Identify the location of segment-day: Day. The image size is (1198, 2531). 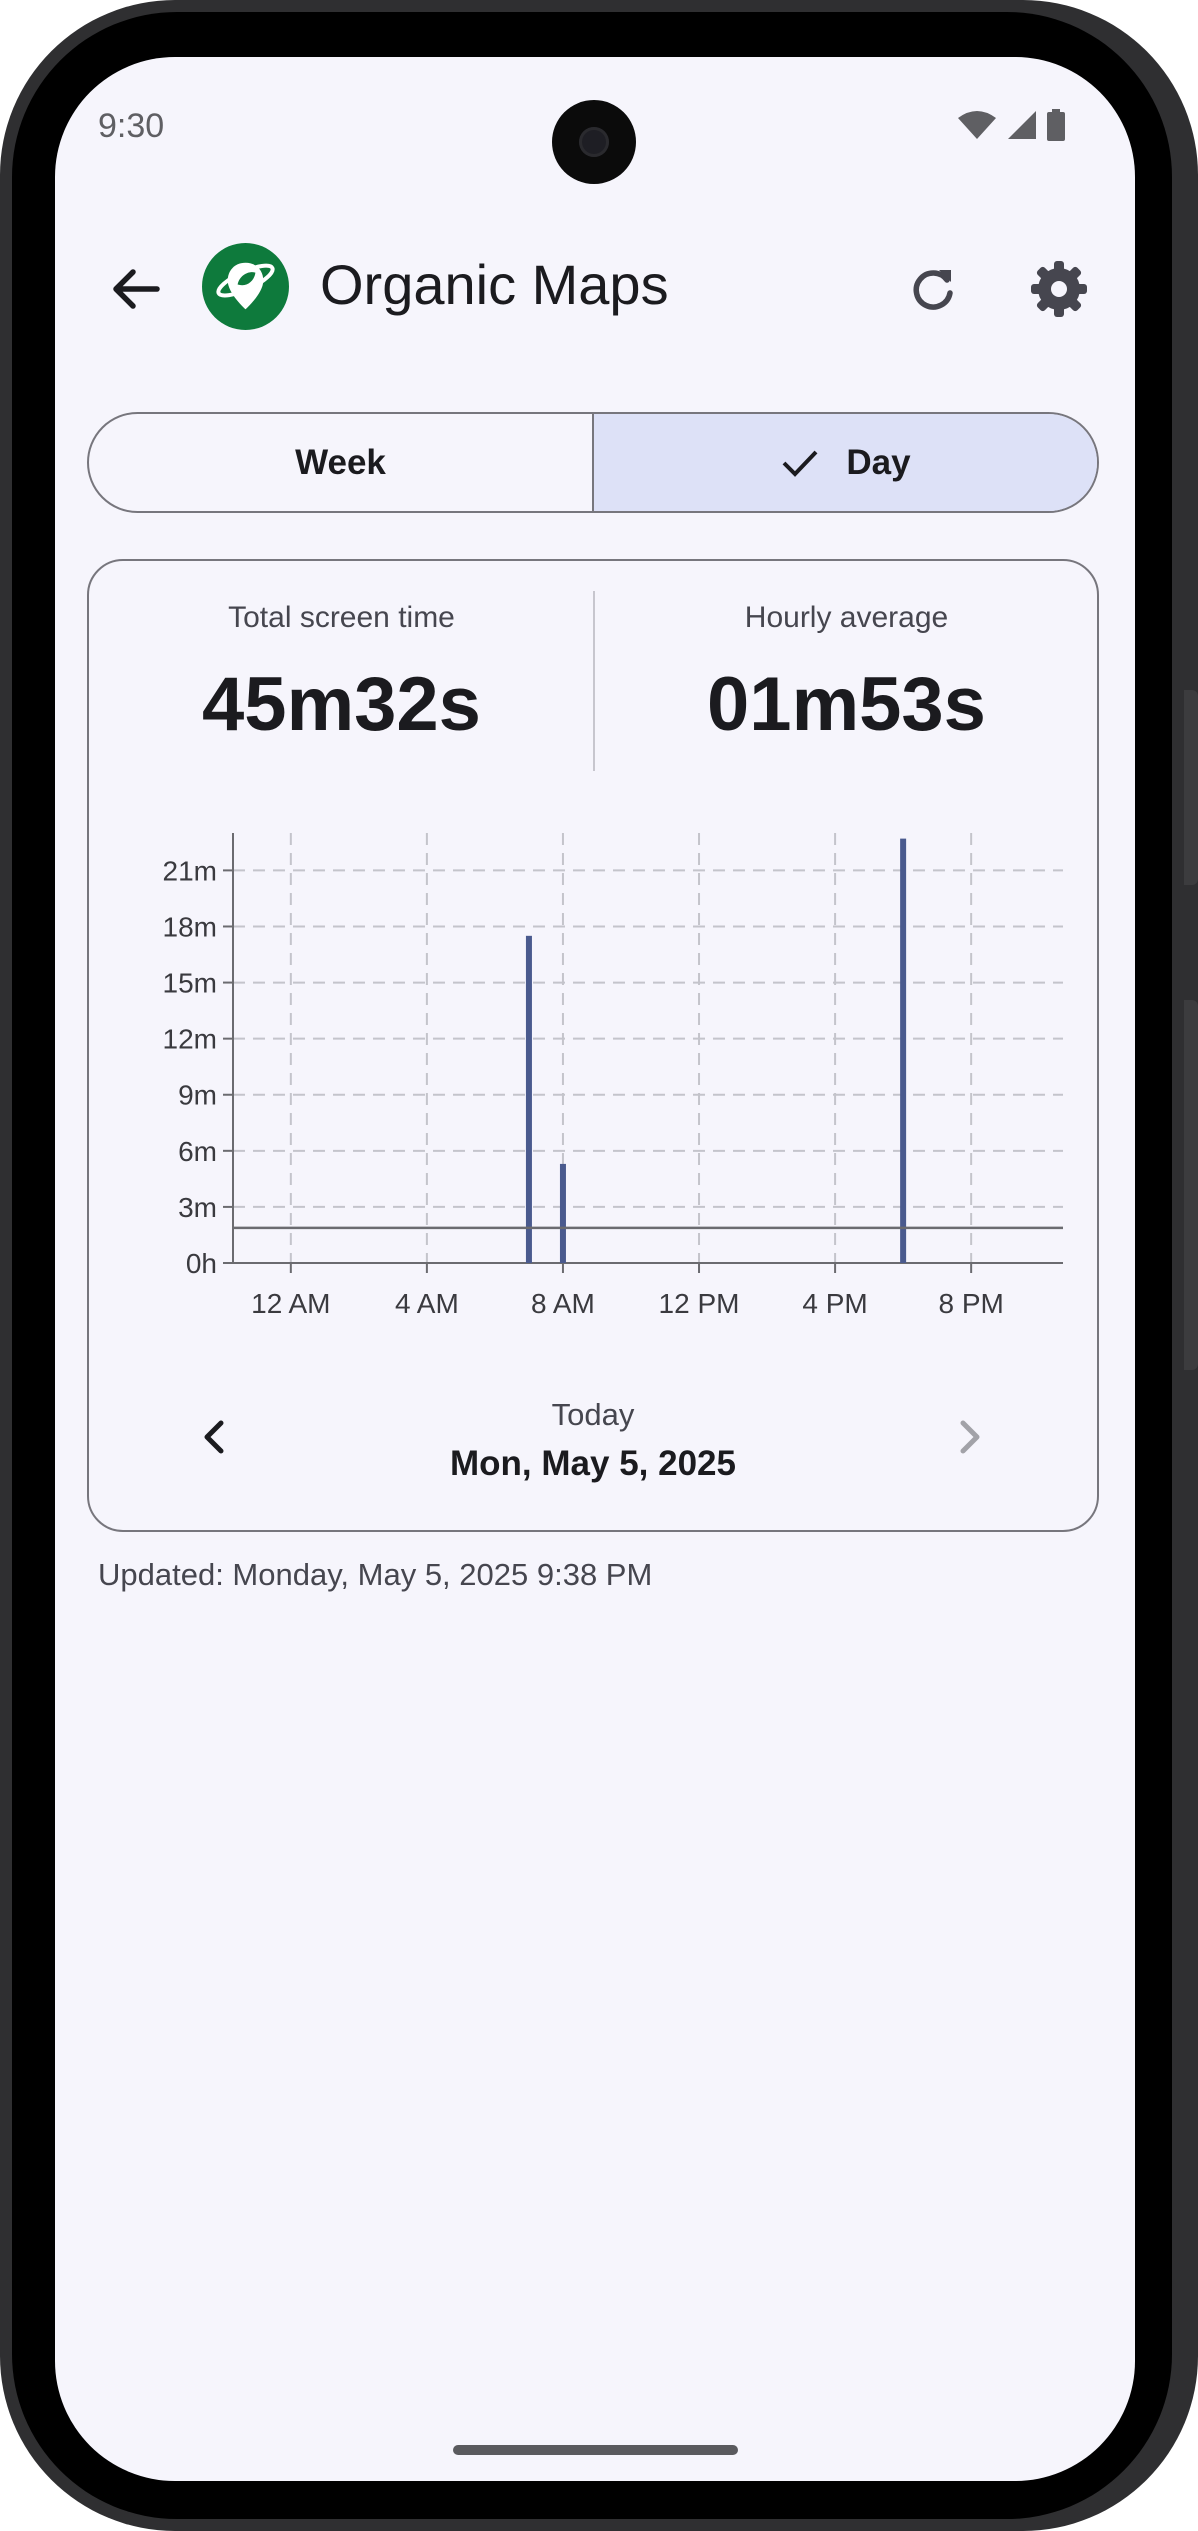
(844, 462).